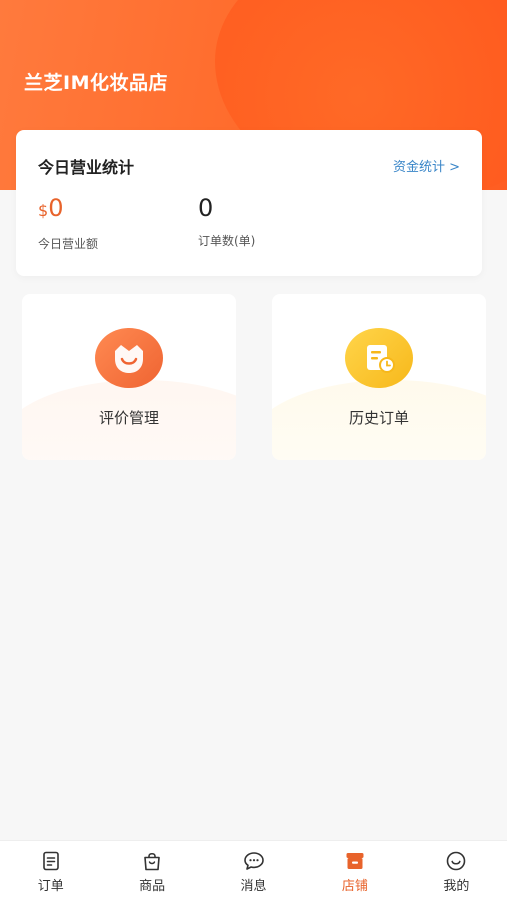  I want to click on order-history-tile: 历史订单, so click(379, 377).